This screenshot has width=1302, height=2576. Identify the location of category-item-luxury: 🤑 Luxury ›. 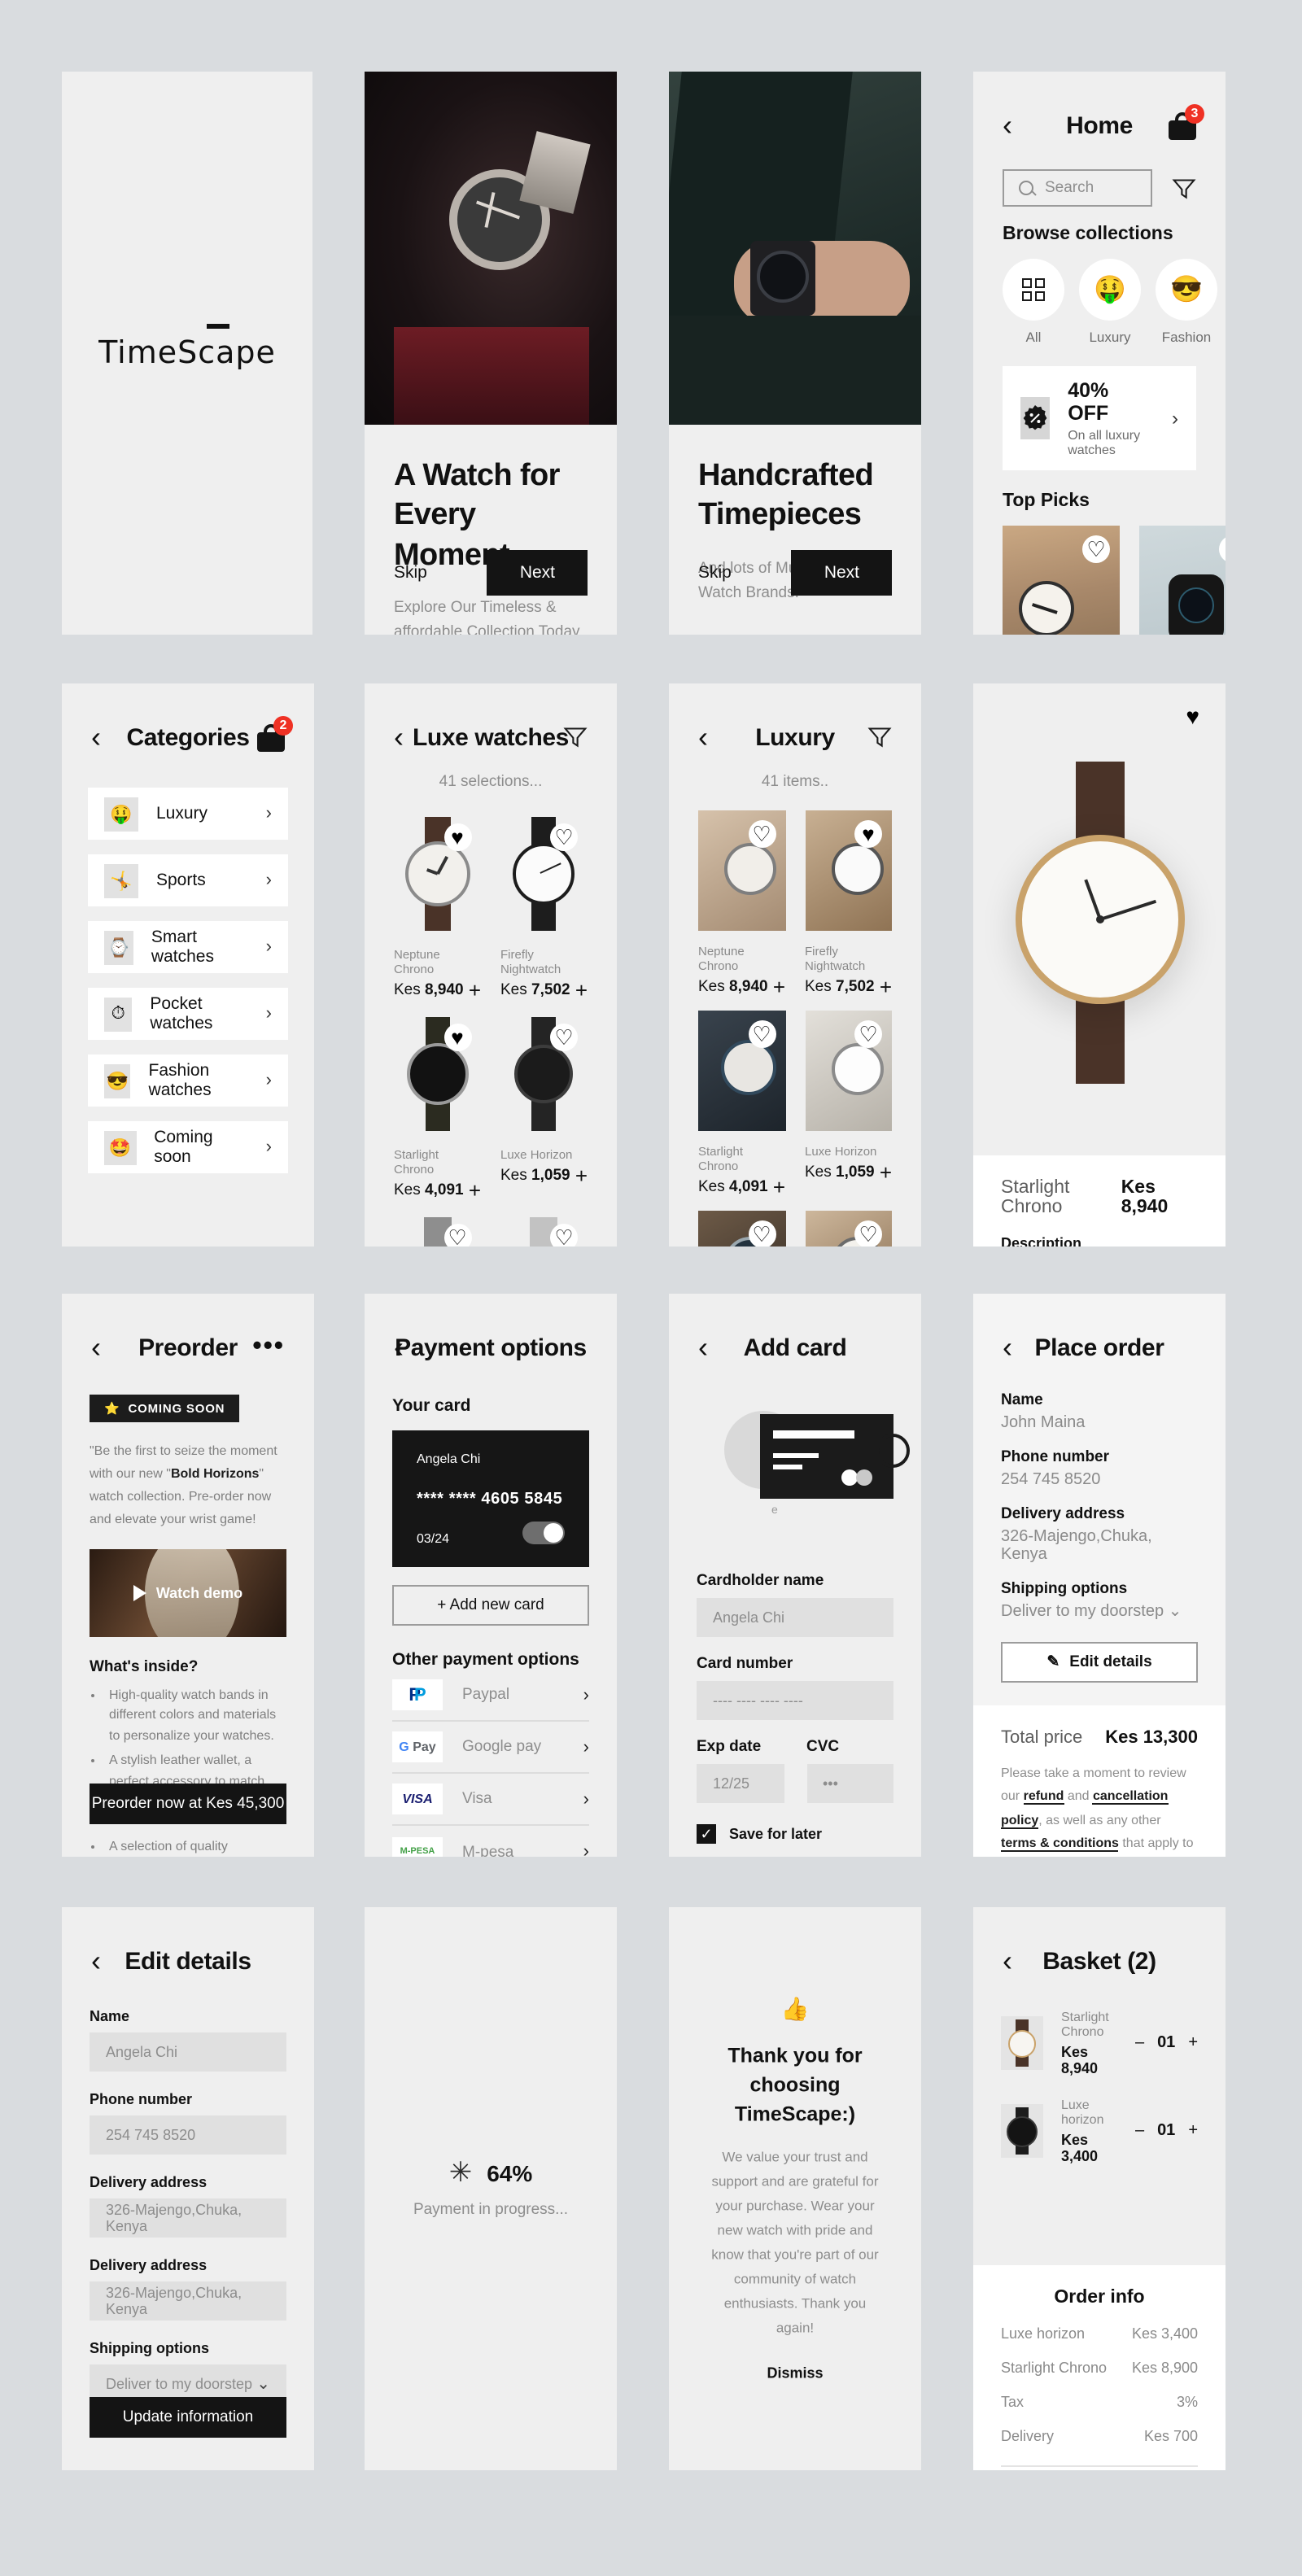
(188, 814).